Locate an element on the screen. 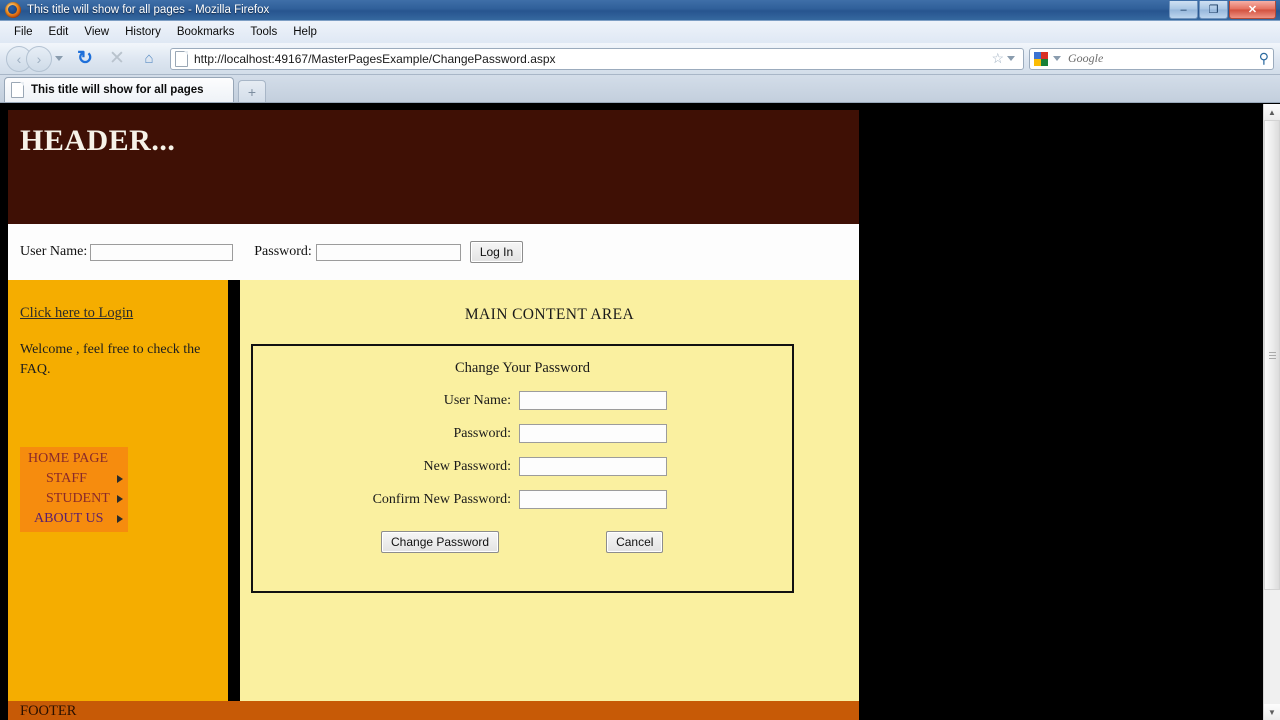 The image size is (1280, 720). scrollbar-thumb is located at coordinates (1272, 355).